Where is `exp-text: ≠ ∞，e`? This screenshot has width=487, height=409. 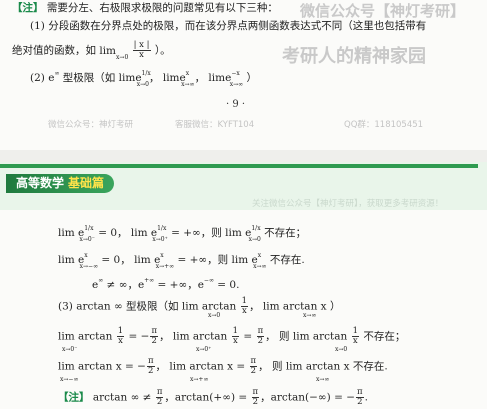
exp-text: ≠ ∞，e is located at coordinates (124, 285).